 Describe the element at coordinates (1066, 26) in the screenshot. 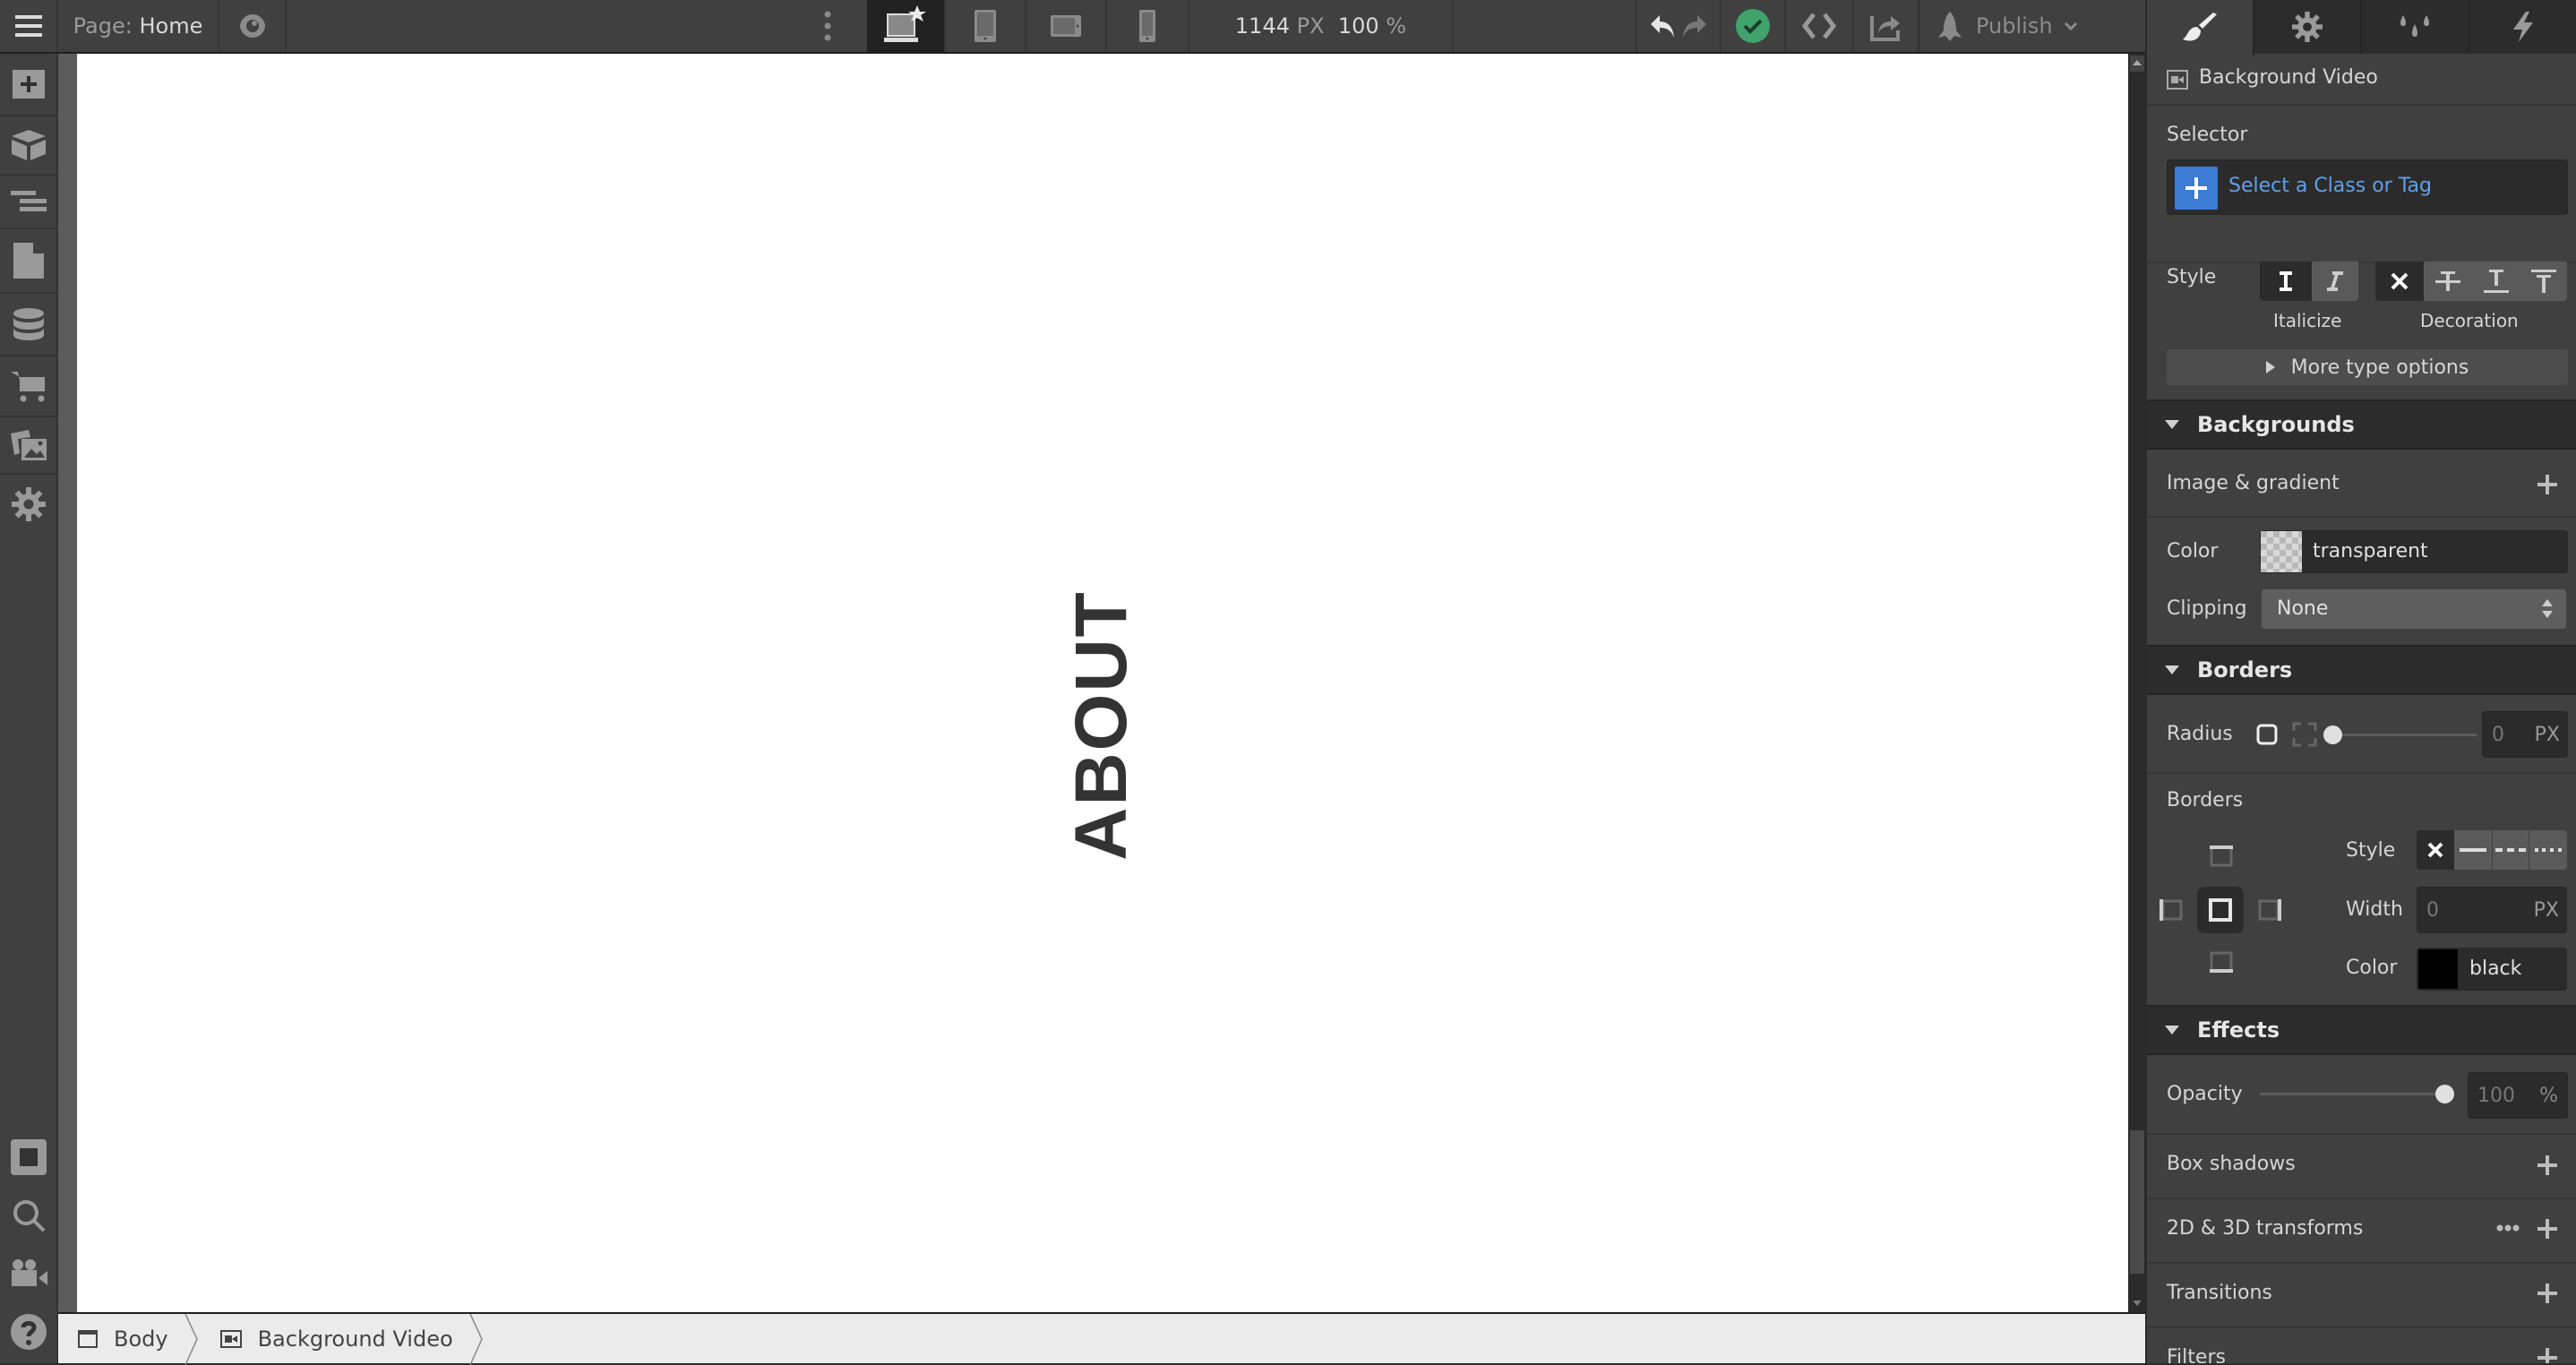

I see `breakpoint-mobile-landscape` at that location.